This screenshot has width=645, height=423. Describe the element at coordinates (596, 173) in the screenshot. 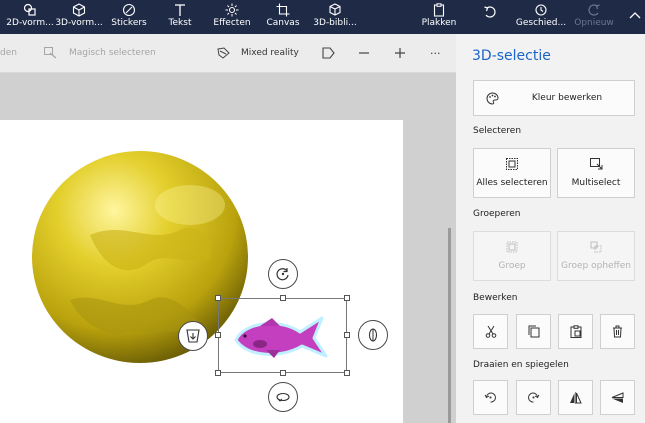

I see `multiselect-button: Multiselect` at that location.